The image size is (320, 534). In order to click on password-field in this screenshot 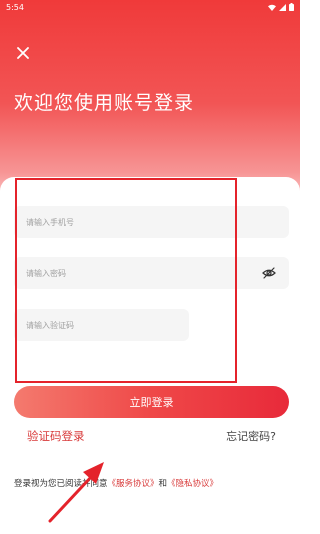, I will do `click(151, 273)`.